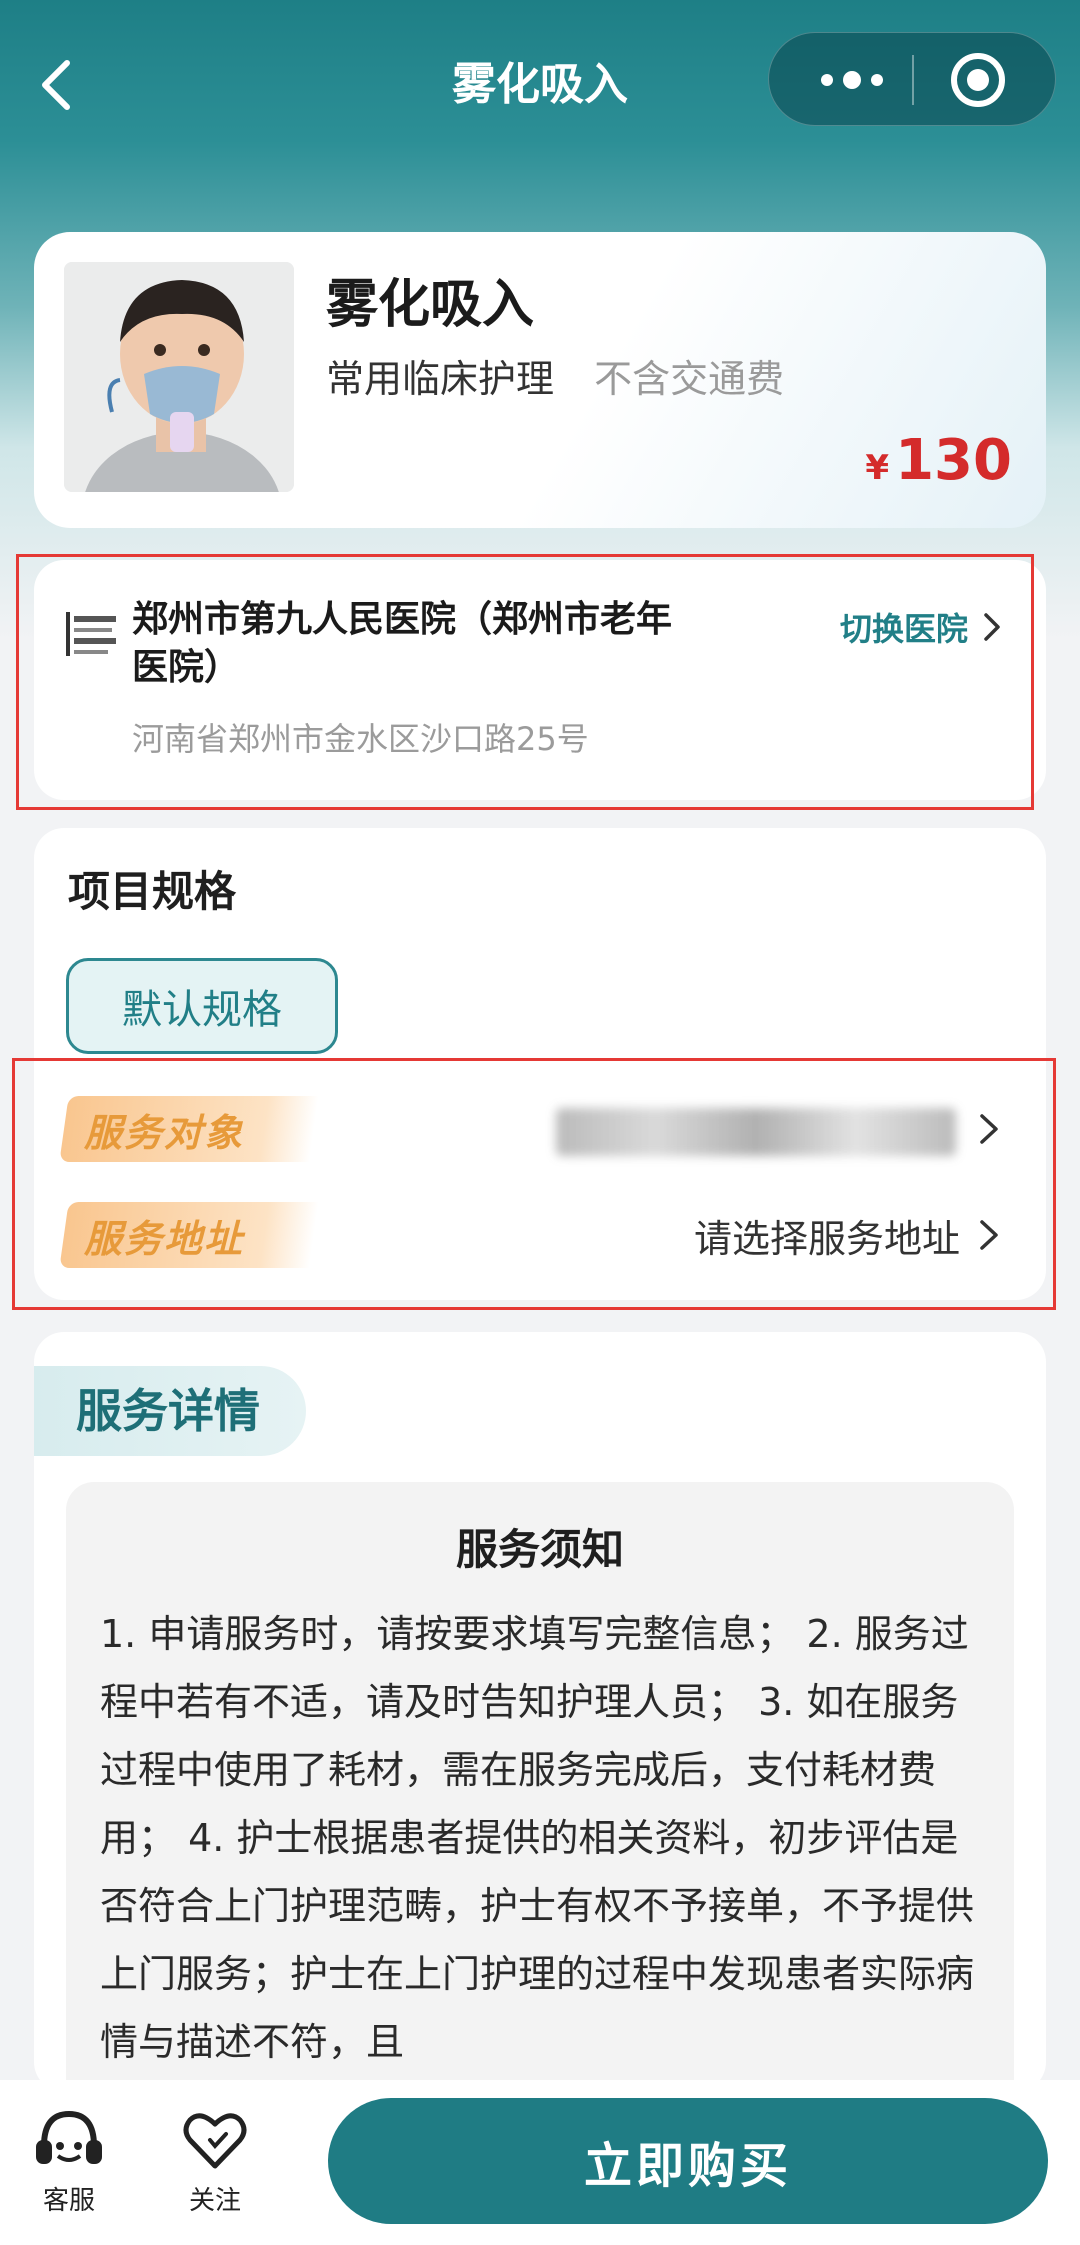 Image resolution: width=1080 pixels, height=2245 pixels. I want to click on service-address-row: 服务地址 请选择服务地址, so click(540, 1236).